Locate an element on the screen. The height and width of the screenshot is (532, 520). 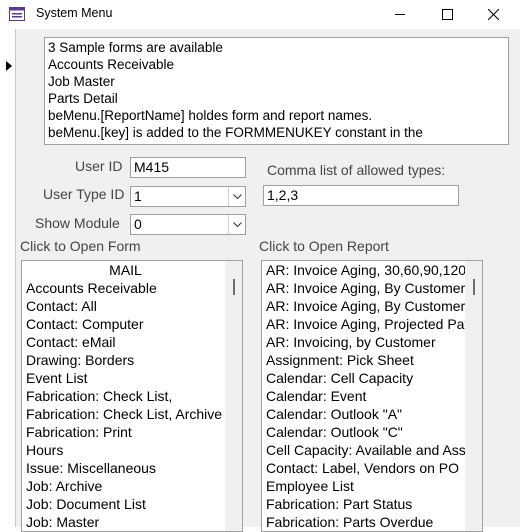
list-item: Cell Capacity: Available and Assigned is located at coordinates (372, 450).